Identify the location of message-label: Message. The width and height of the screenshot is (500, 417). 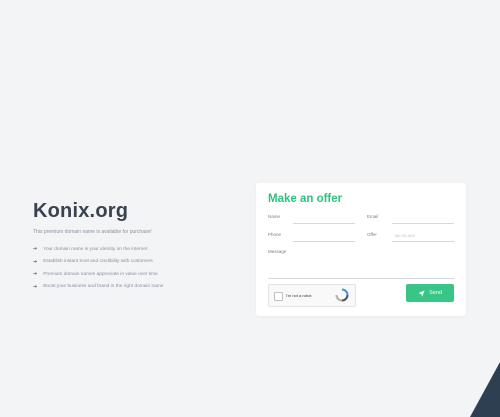
(277, 251).